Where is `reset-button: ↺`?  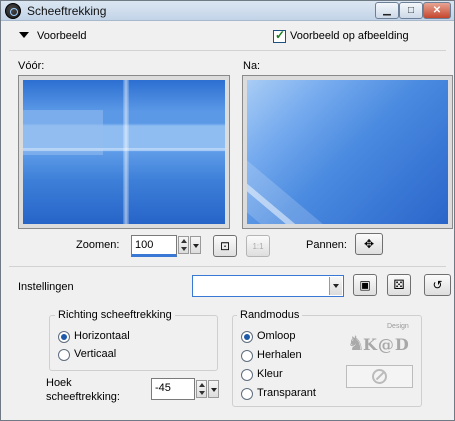 reset-button: ↺ is located at coordinates (437, 285).